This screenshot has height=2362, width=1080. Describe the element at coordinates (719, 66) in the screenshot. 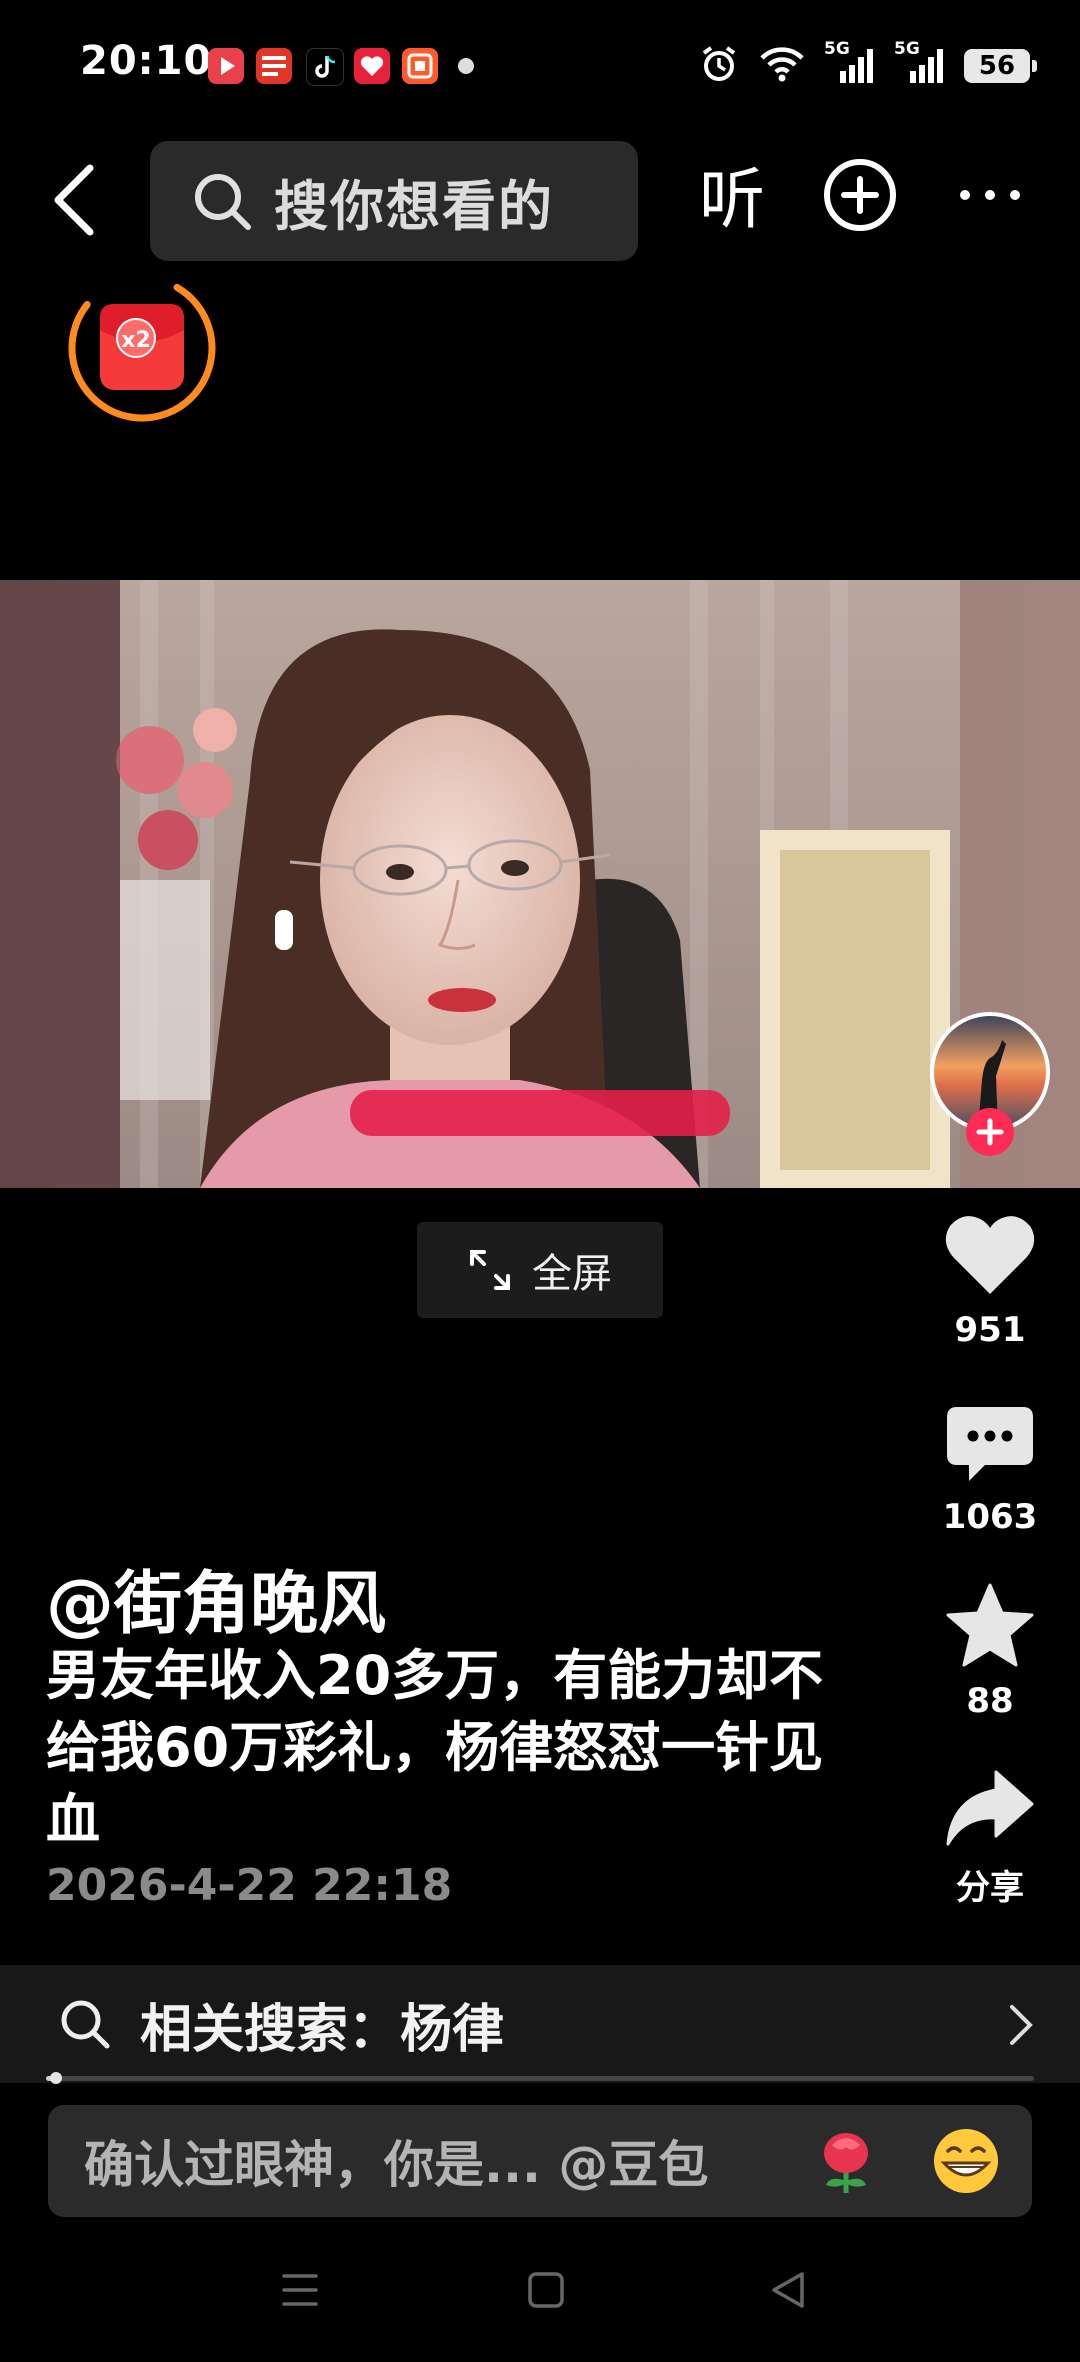

I see `alarm-icon` at that location.